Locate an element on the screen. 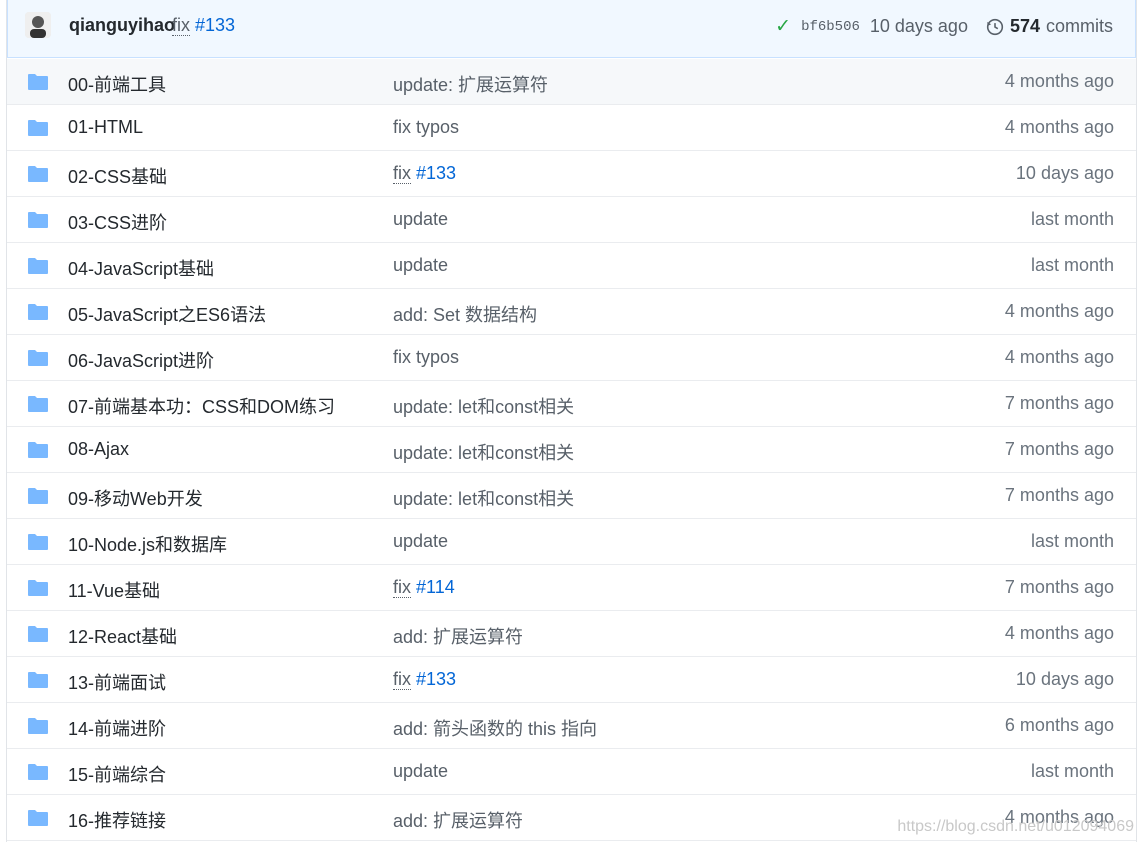  commit-message-text: add: Set 数据结构 is located at coordinates (465, 315).